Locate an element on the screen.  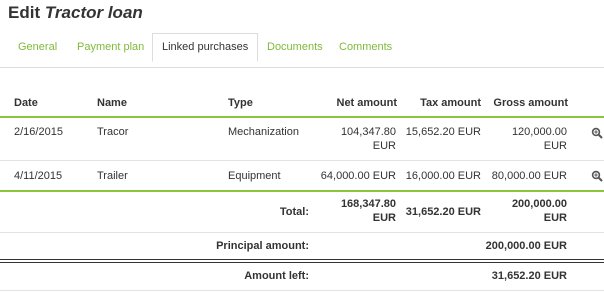
row-gross-amount: 120,000.00 is located at coordinates (539, 132).